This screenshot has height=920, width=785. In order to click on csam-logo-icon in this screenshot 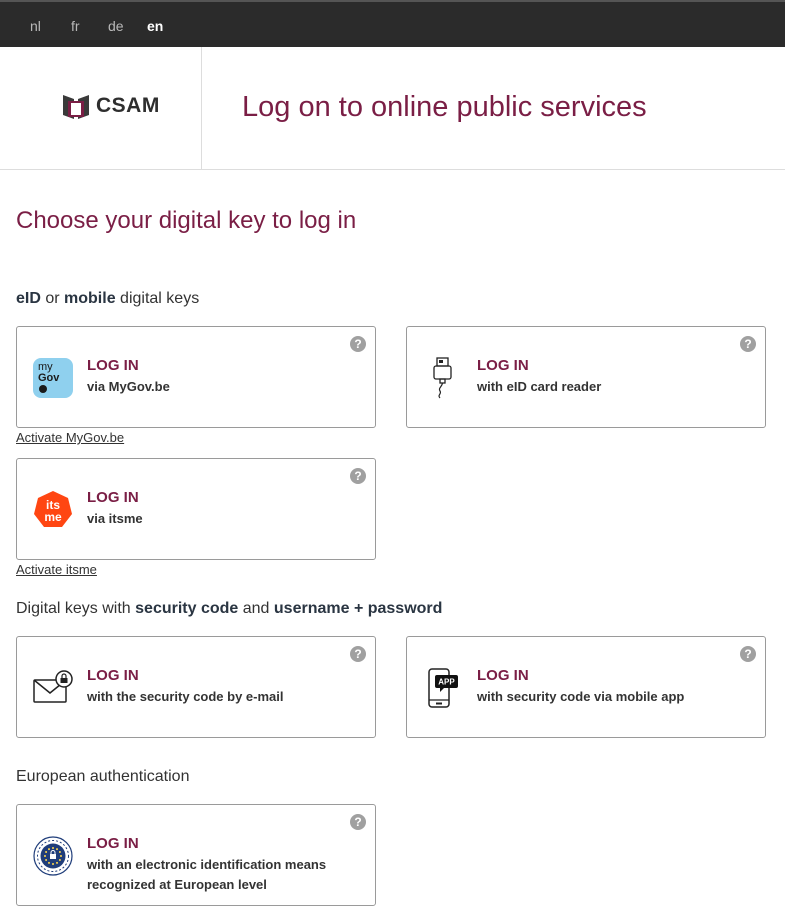, I will do `click(76, 107)`.